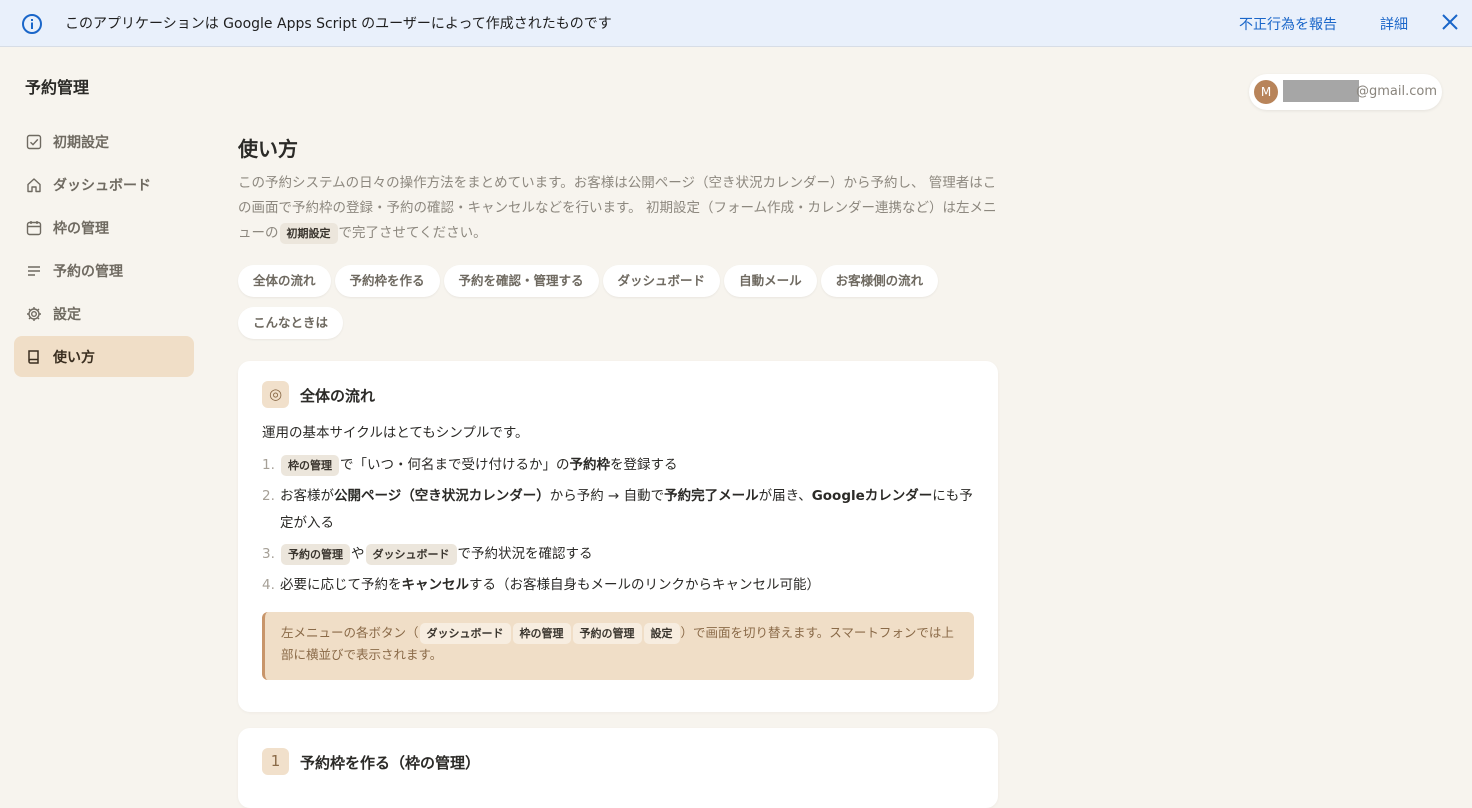 This screenshot has height=808, width=1472. Describe the element at coordinates (104, 313) in the screenshot. I see `sidebar-item-settings: 設定` at that location.